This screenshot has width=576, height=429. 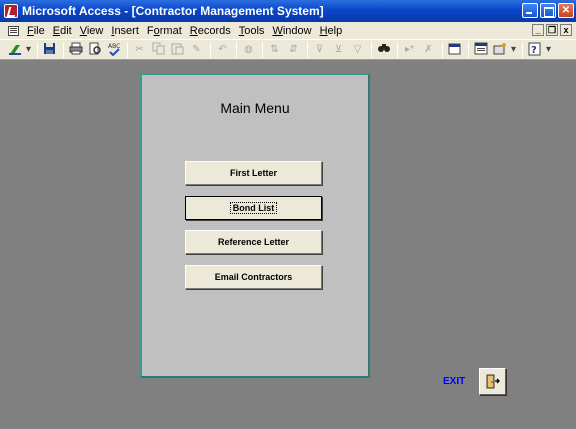 I want to click on access-app-icon, so click(x=11, y=11).